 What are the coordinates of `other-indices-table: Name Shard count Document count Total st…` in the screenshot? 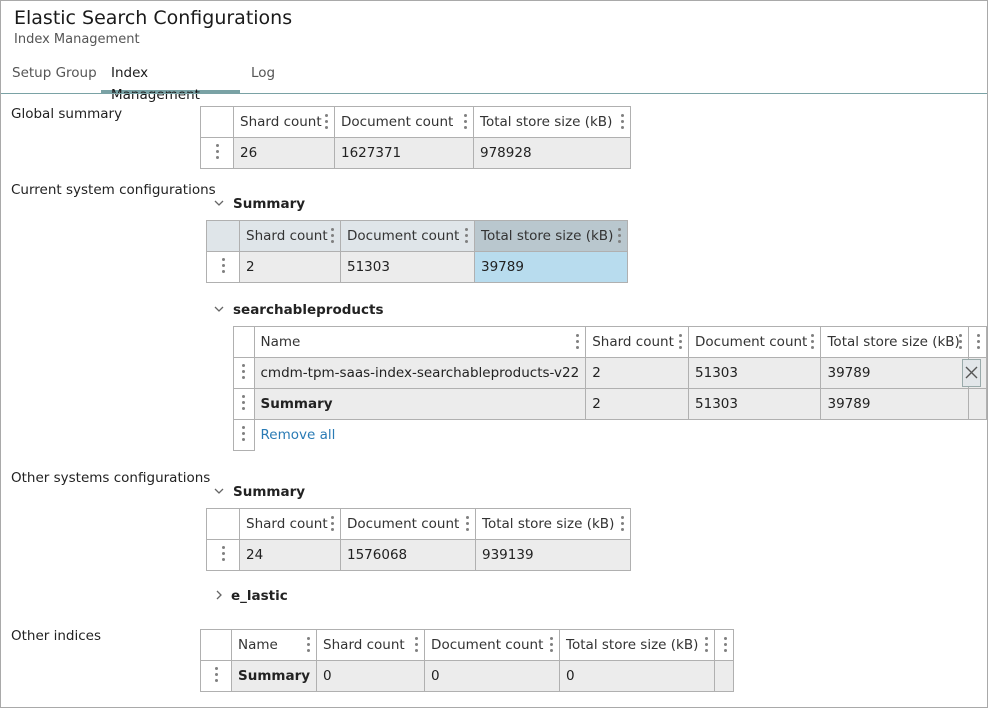 It's located at (467, 660).